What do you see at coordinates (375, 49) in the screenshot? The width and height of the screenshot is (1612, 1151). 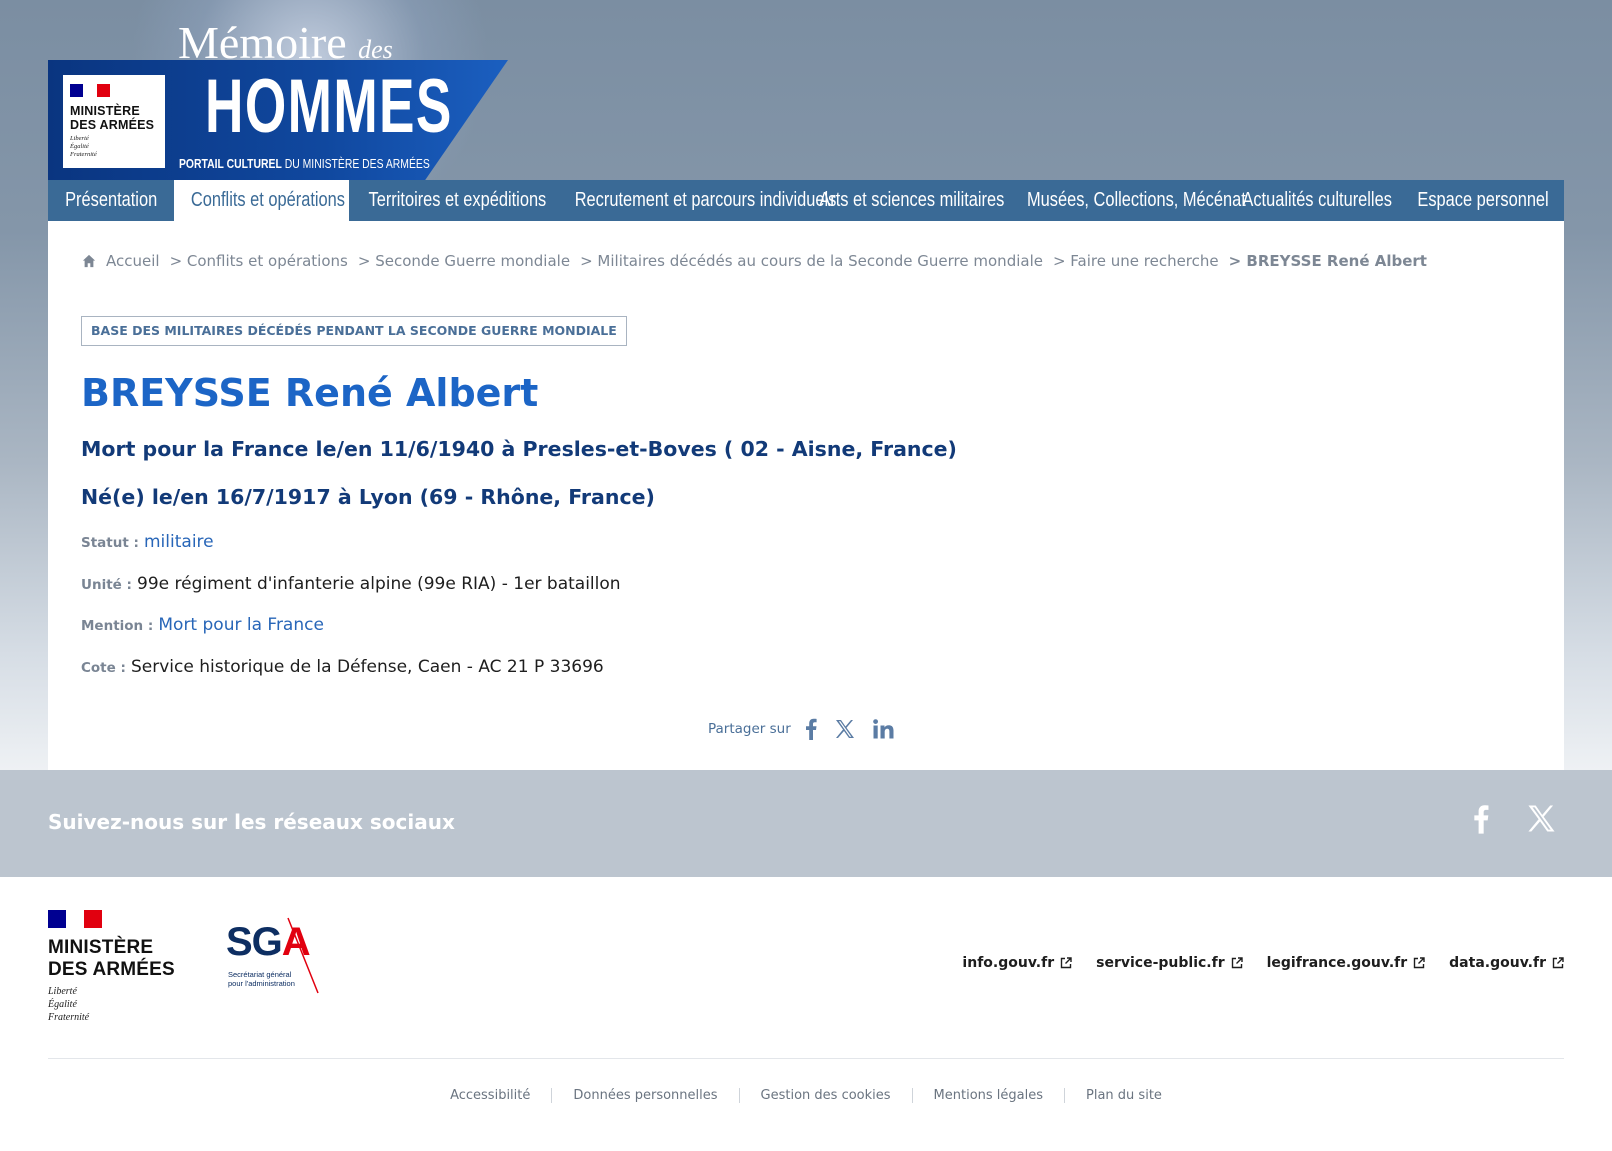 I see `site-title-word-des: des` at bounding box center [375, 49].